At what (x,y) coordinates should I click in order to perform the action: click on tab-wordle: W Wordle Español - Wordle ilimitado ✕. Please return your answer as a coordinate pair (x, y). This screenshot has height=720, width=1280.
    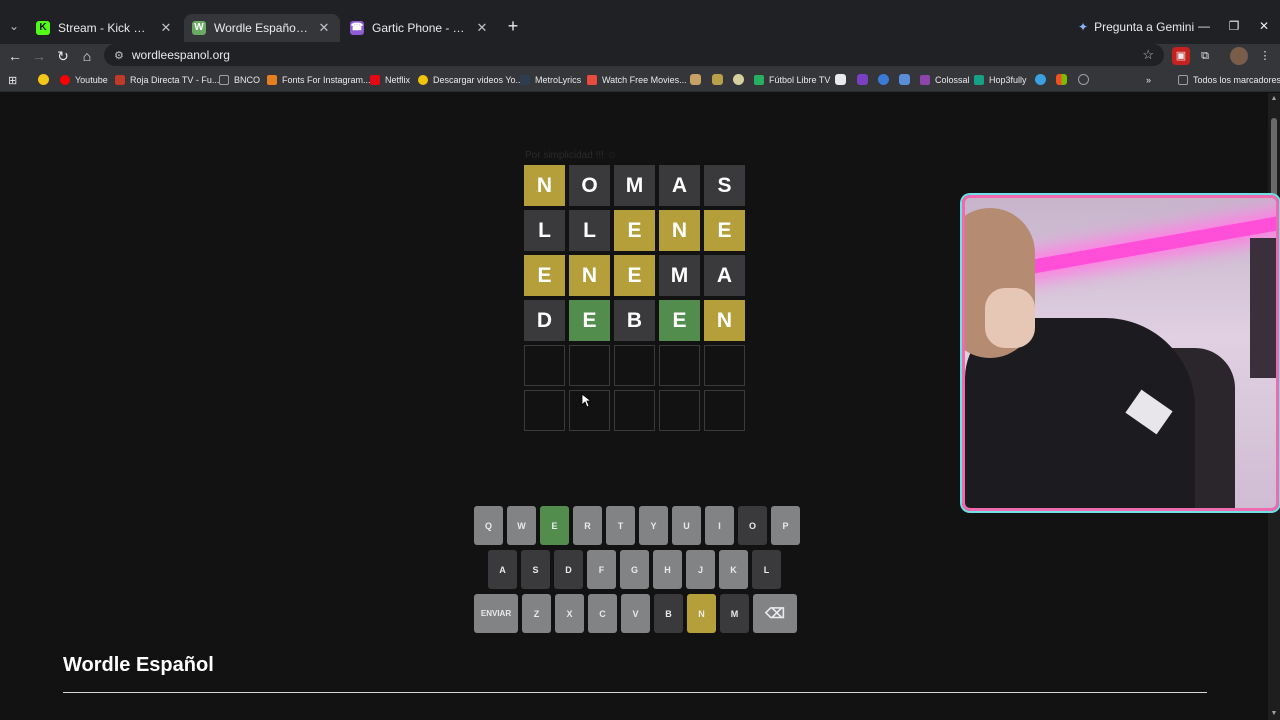
    Looking at the image, I should click on (262, 28).